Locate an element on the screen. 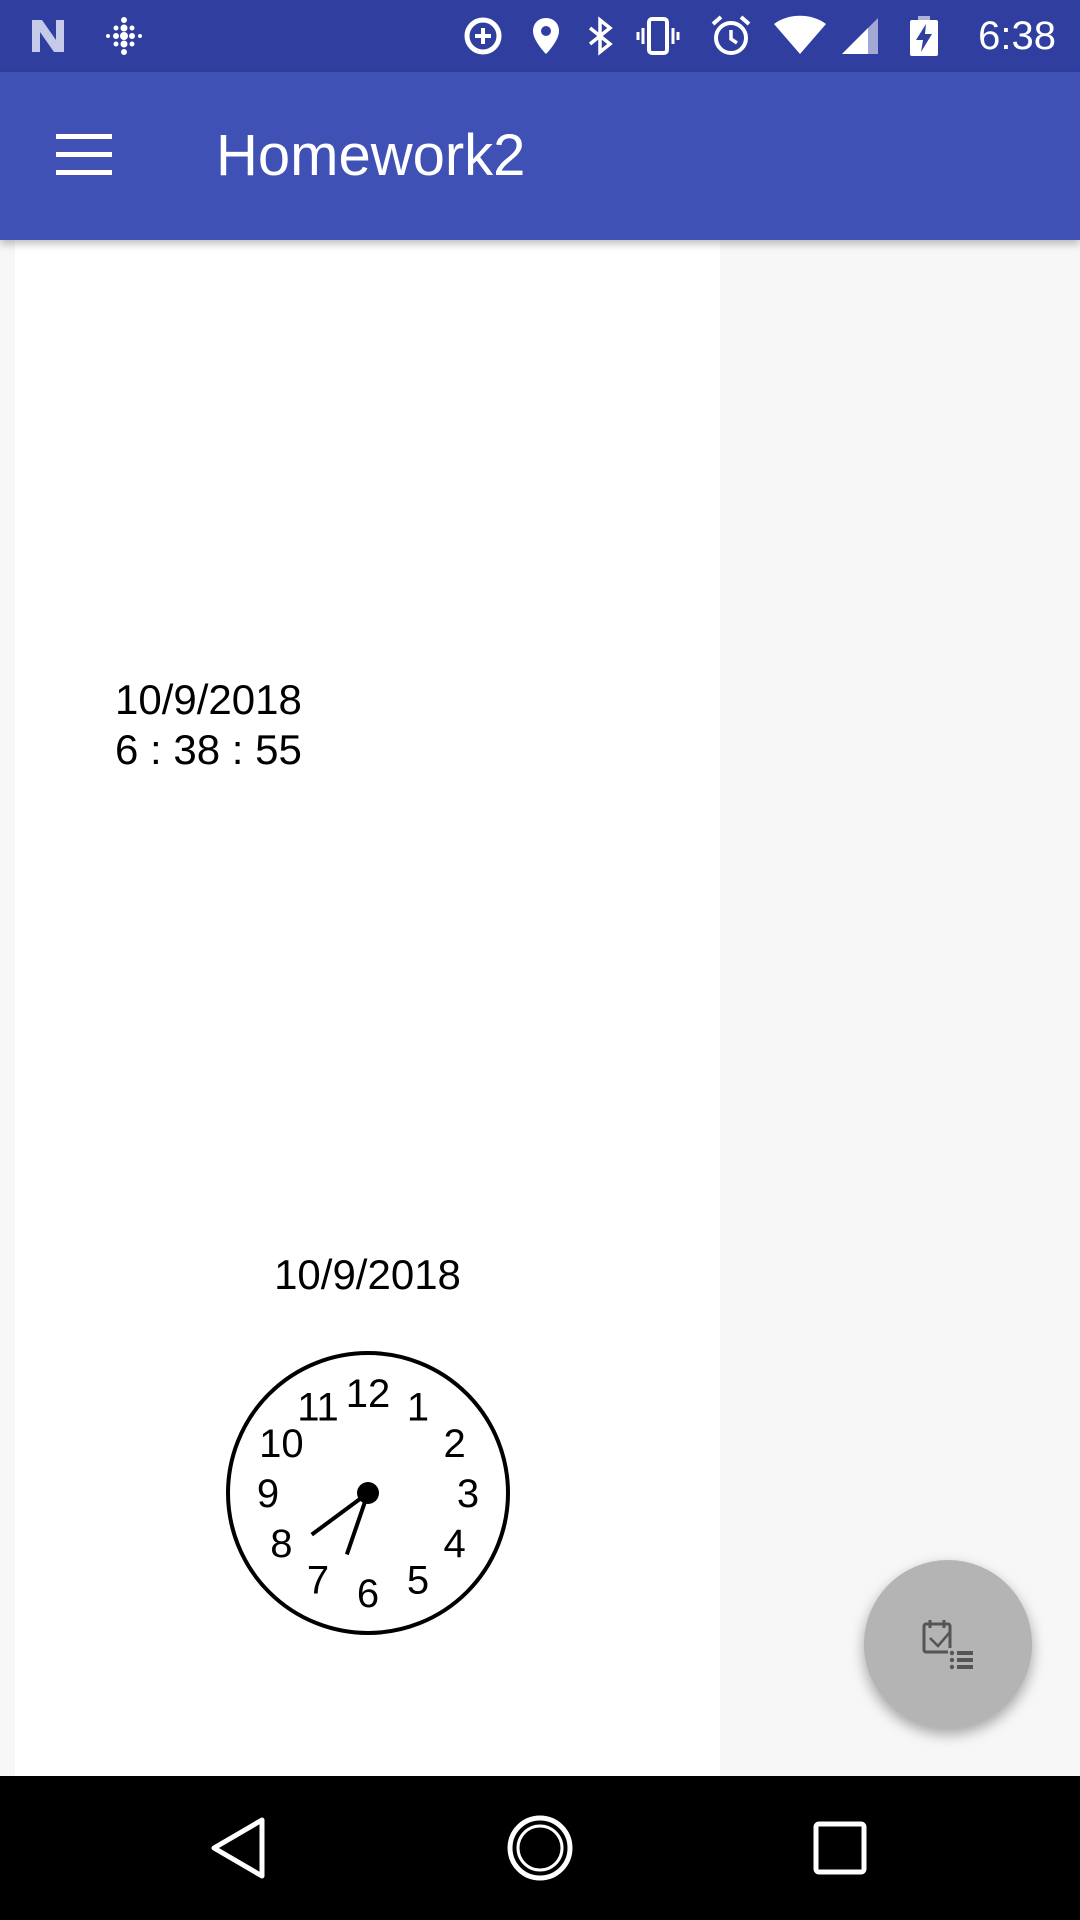  clock-number-6: 6 is located at coordinates (368, 1594).